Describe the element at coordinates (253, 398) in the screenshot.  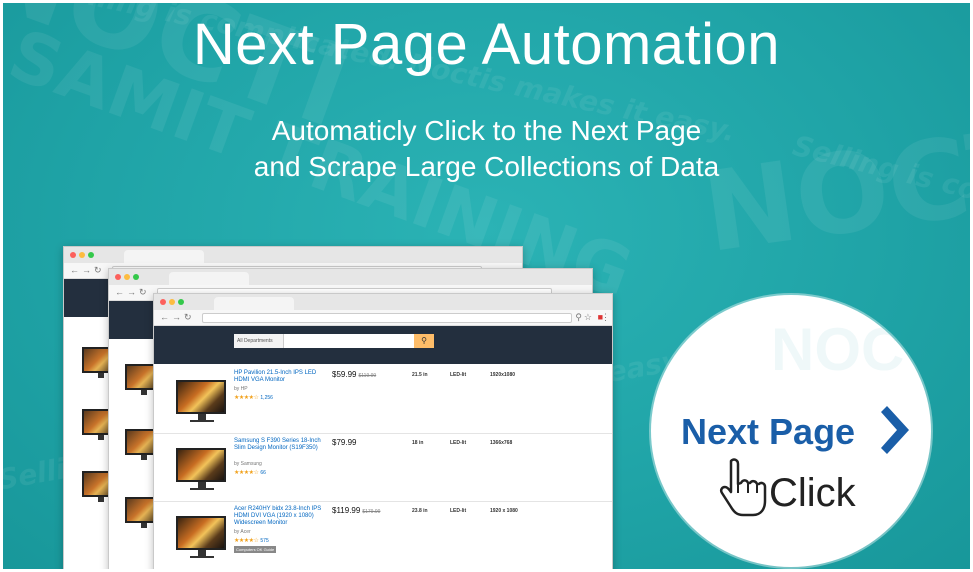
I see `rating-stars: ★★★★☆ 1,256` at that location.